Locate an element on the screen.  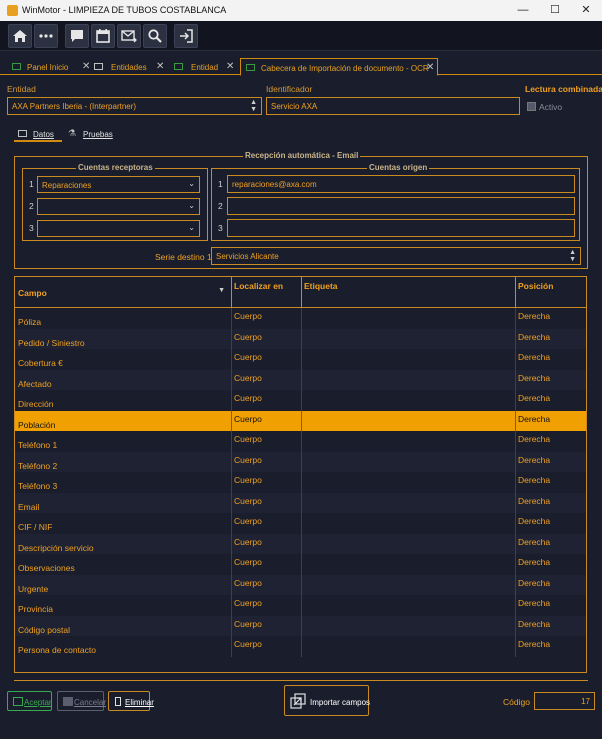
tab-entidad: Entidad ✕ is located at coordinates (205, 67).